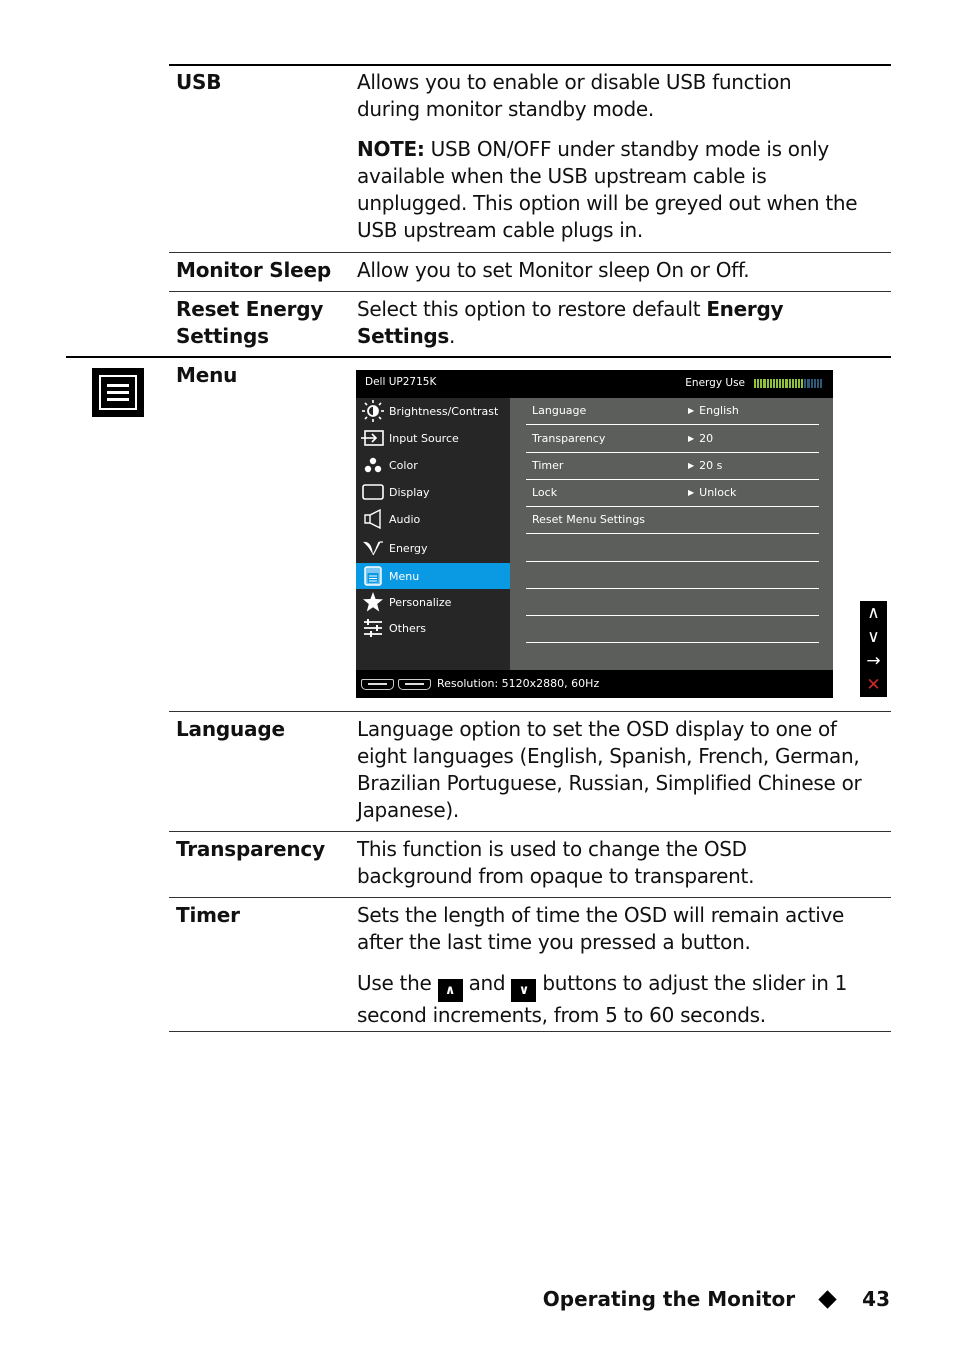 The height and width of the screenshot is (1354, 954). I want to click on osd-item-personalize: Personalize, so click(433, 602).